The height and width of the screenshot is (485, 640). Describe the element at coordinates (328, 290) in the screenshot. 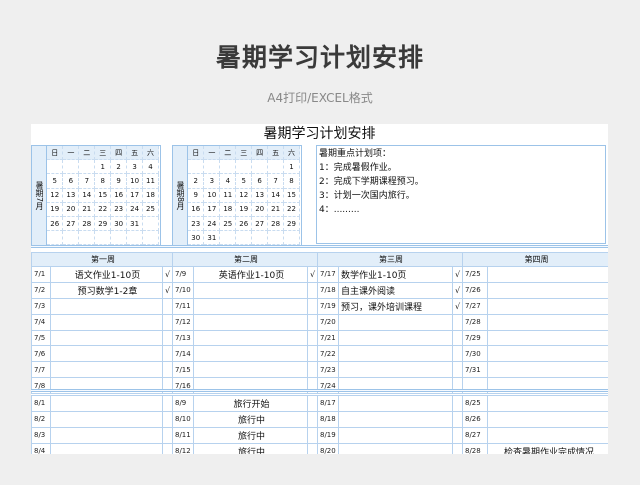

I see `date-cell: 7/18` at that location.